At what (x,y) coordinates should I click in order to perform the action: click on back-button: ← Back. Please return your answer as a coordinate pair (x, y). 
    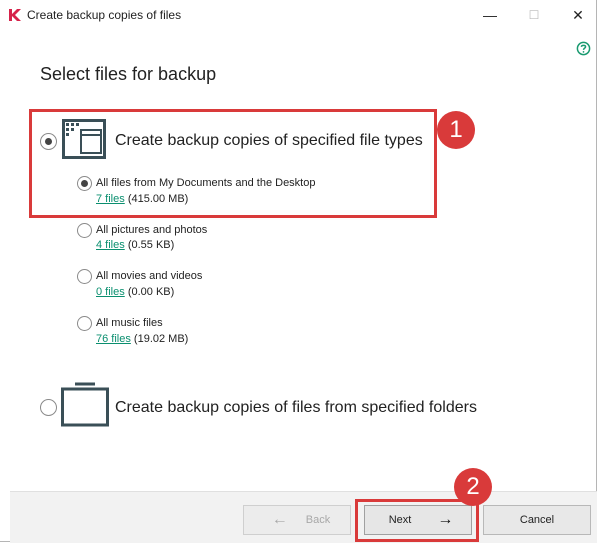
    Looking at the image, I should click on (297, 520).